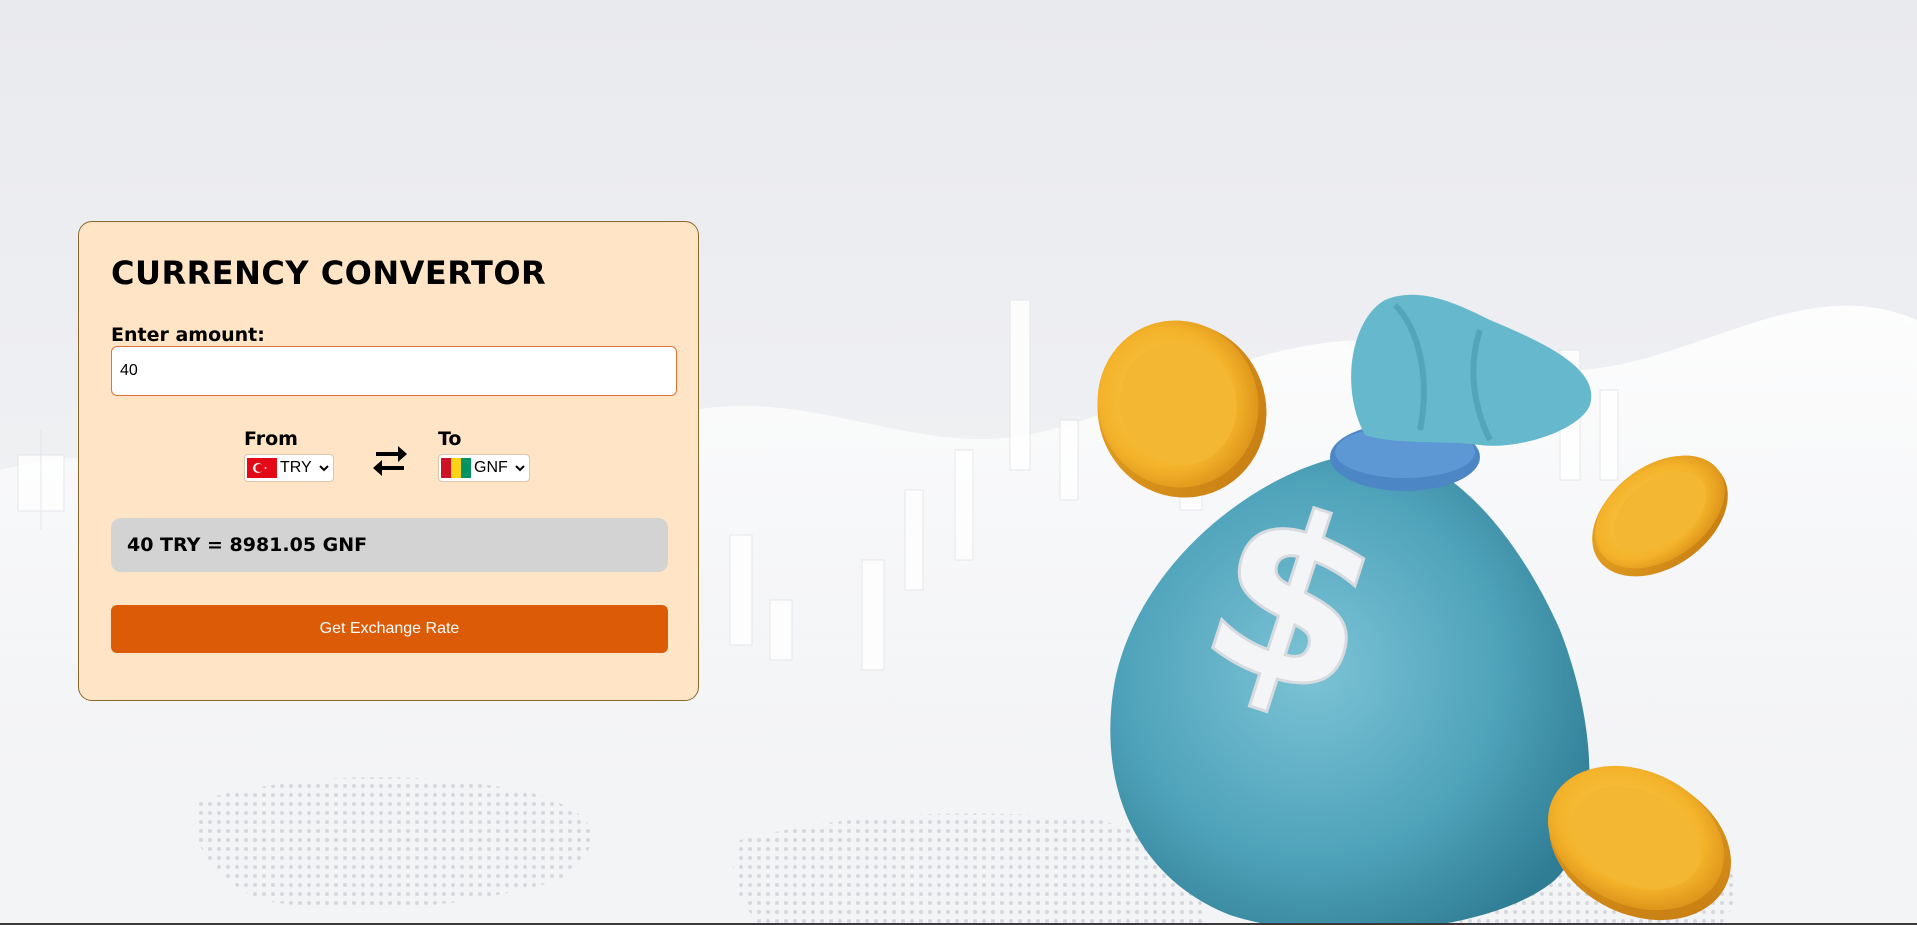  I want to click on from-currency-select: TRY, so click(289, 468).